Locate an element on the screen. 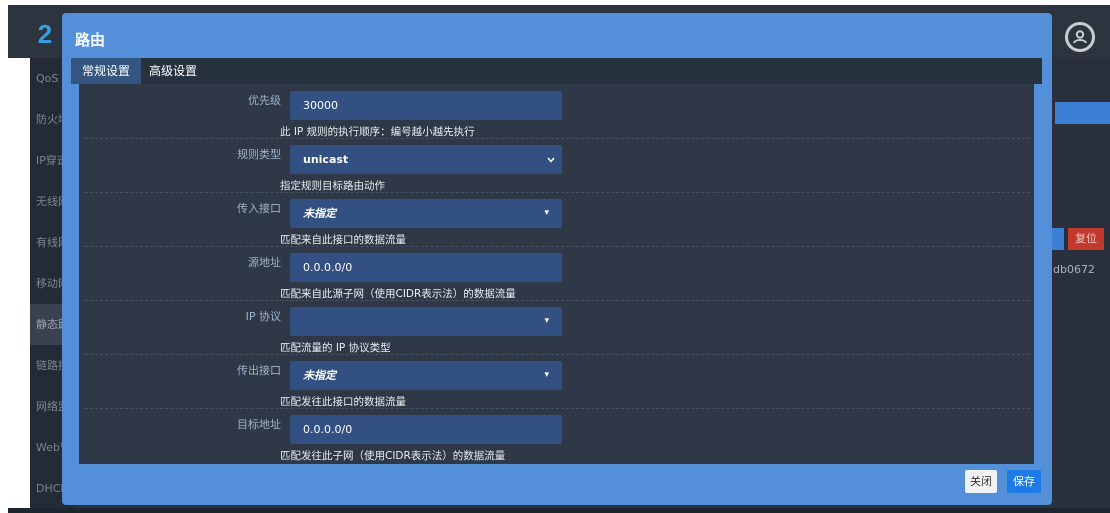  source-address-hint: 匹配来自此源子网（使用CIDR表示法）的数据流量 is located at coordinates (398, 294).